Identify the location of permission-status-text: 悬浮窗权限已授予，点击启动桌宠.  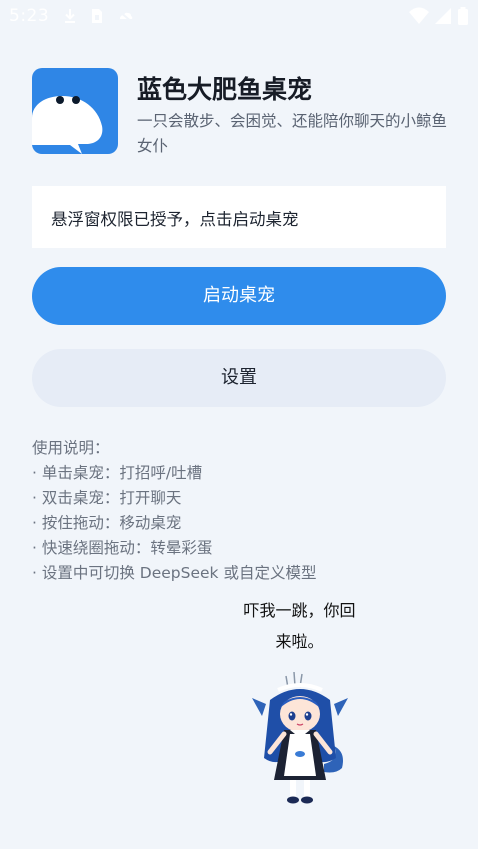
(175, 219).